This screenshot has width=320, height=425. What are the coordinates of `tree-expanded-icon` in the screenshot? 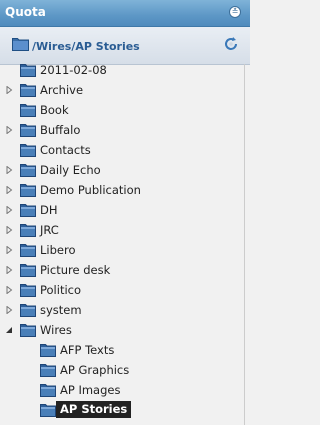 It's located at (9, 330).